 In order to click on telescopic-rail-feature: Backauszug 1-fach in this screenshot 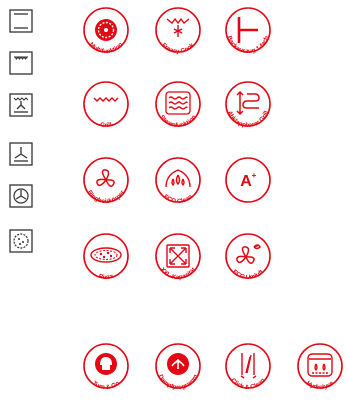, I will do `click(248, 35)`.